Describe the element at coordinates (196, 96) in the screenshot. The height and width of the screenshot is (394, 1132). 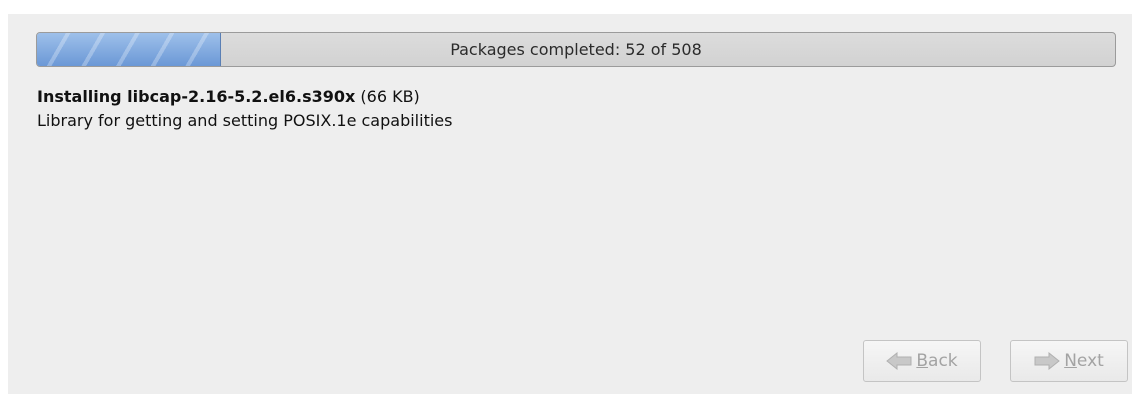
I see `current-package-name: Installing libcap-2.16-5.2.el6.s390x` at that location.